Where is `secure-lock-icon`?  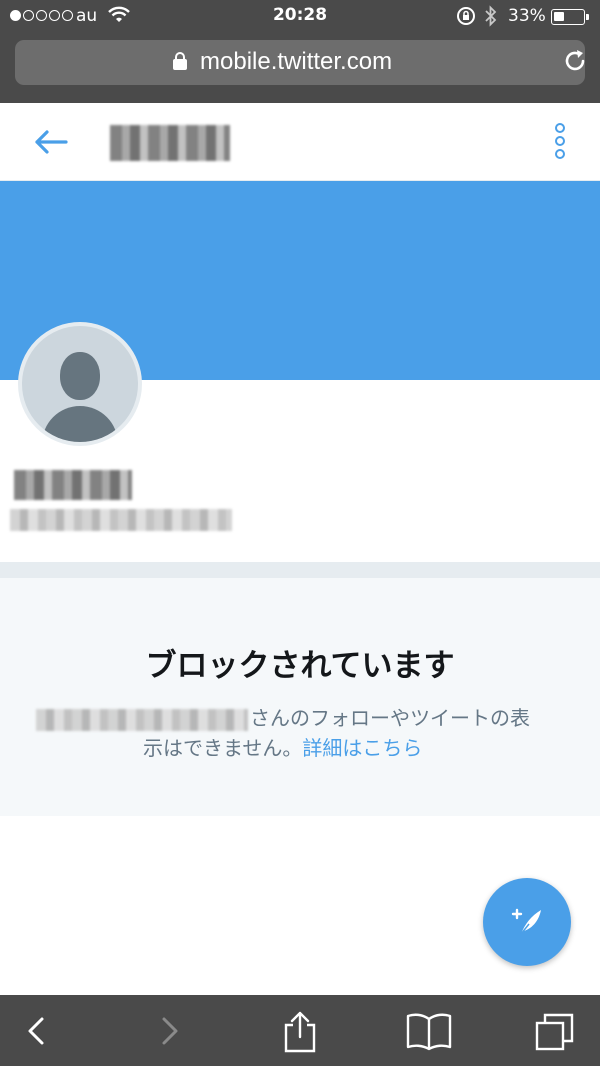
secure-lock-icon is located at coordinates (180, 61).